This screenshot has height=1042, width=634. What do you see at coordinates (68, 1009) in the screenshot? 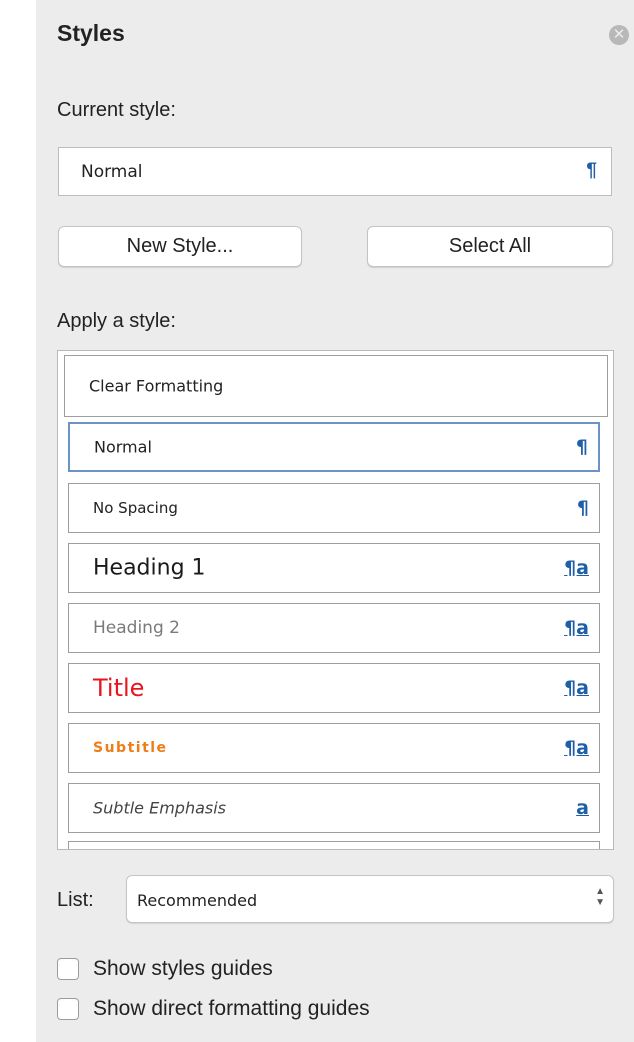
I see `show-direct-formatting-guides-checkbox` at bounding box center [68, 1009].